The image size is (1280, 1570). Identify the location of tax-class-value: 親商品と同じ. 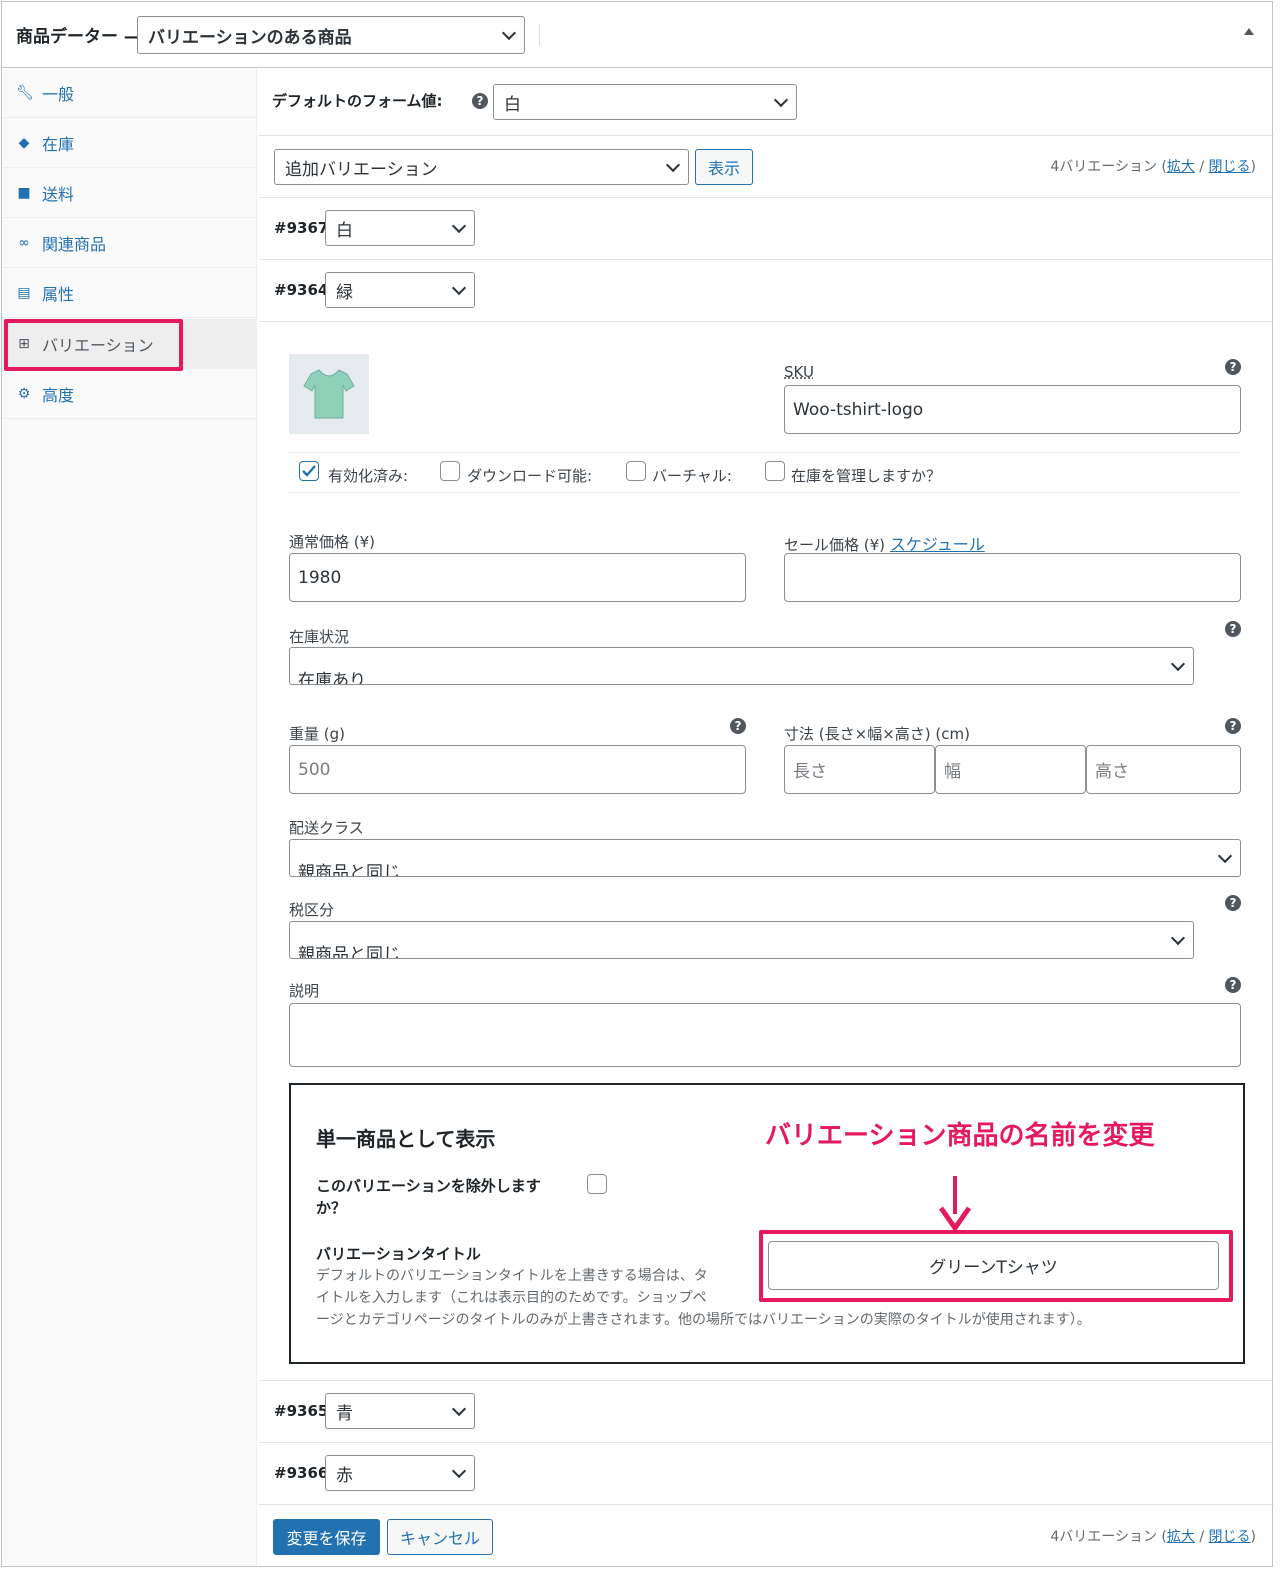
(349, 952).